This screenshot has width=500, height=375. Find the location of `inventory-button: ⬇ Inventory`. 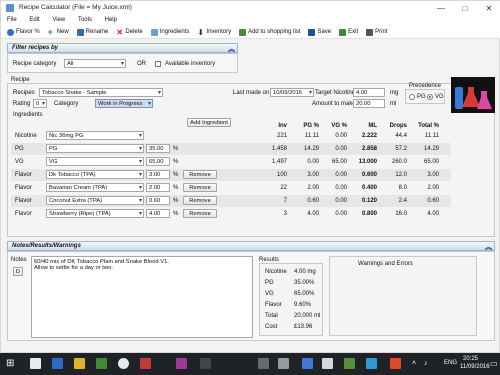

inventory-button: ⬇ Inventory is located at coordinates (214, 32).